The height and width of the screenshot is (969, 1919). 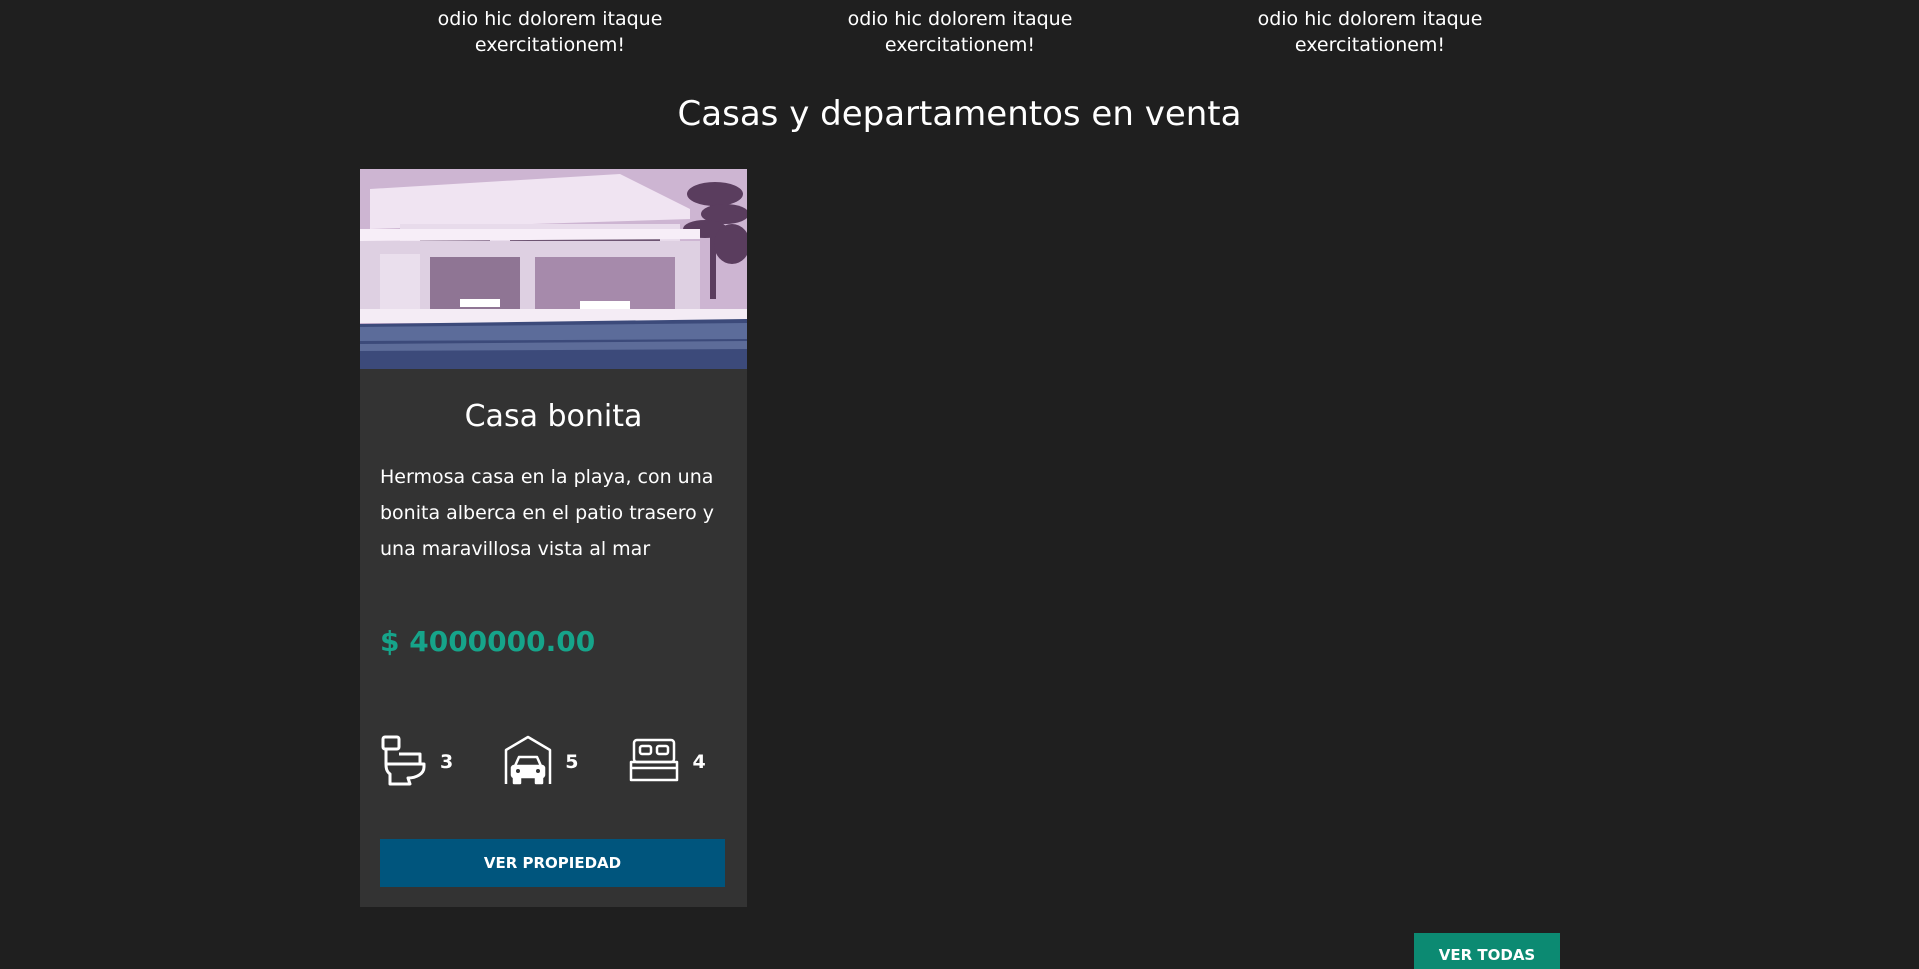 I want to click on feature-bathrooms: 3, so click(x=416, y=762).